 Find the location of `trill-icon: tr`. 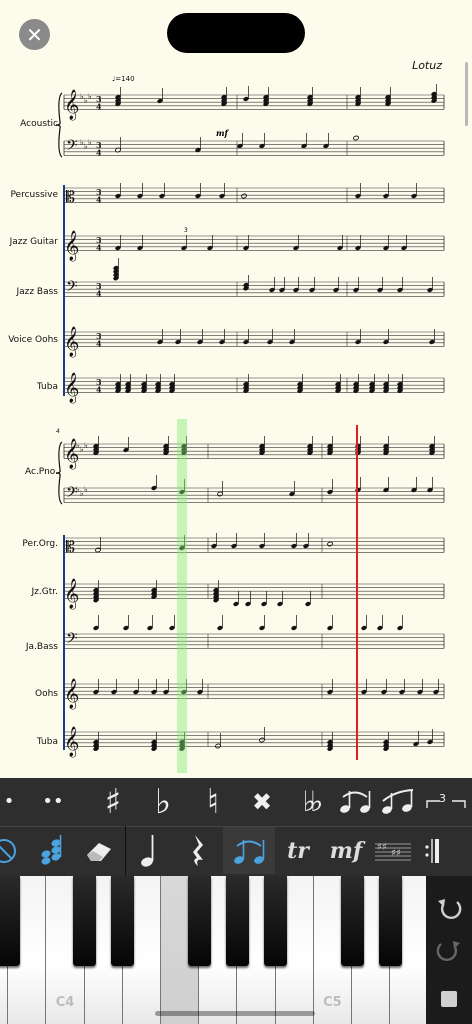

trill-icon: tr is located at coordinates (298, 850).